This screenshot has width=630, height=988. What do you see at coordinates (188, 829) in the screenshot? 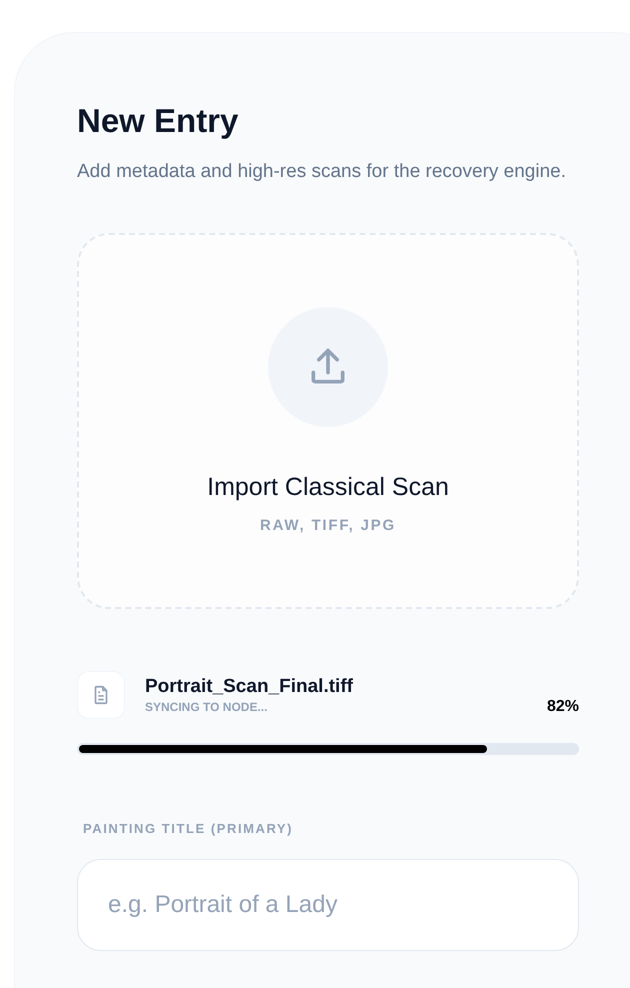
I see `field-label: PAINTING TITLE (PRIMARY)` at bounding box center [188, 829].